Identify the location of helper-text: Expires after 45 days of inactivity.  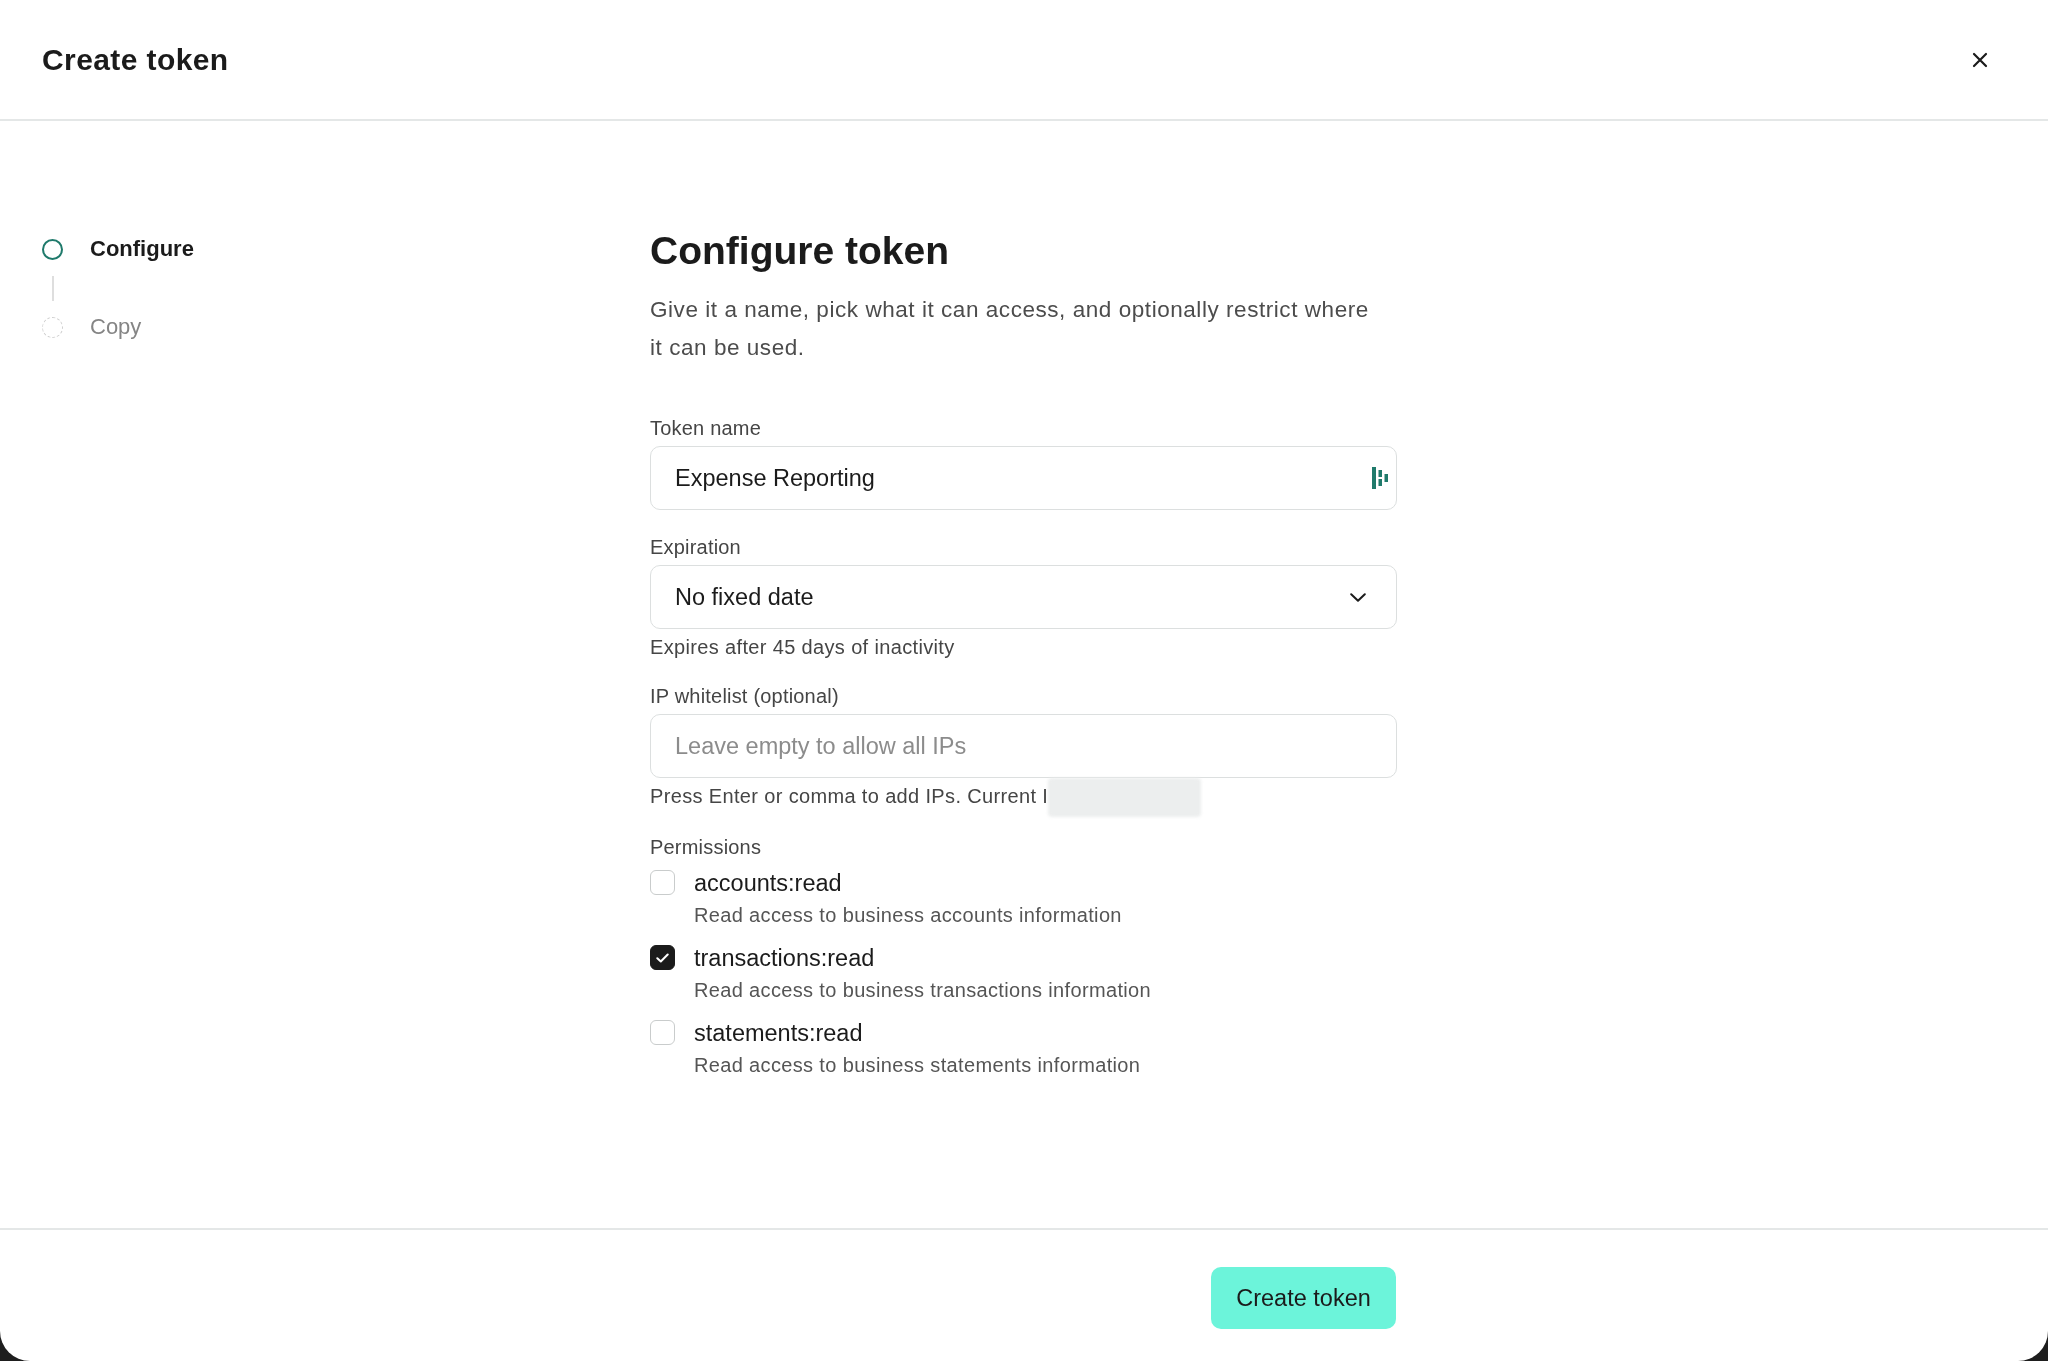
(802, 647).